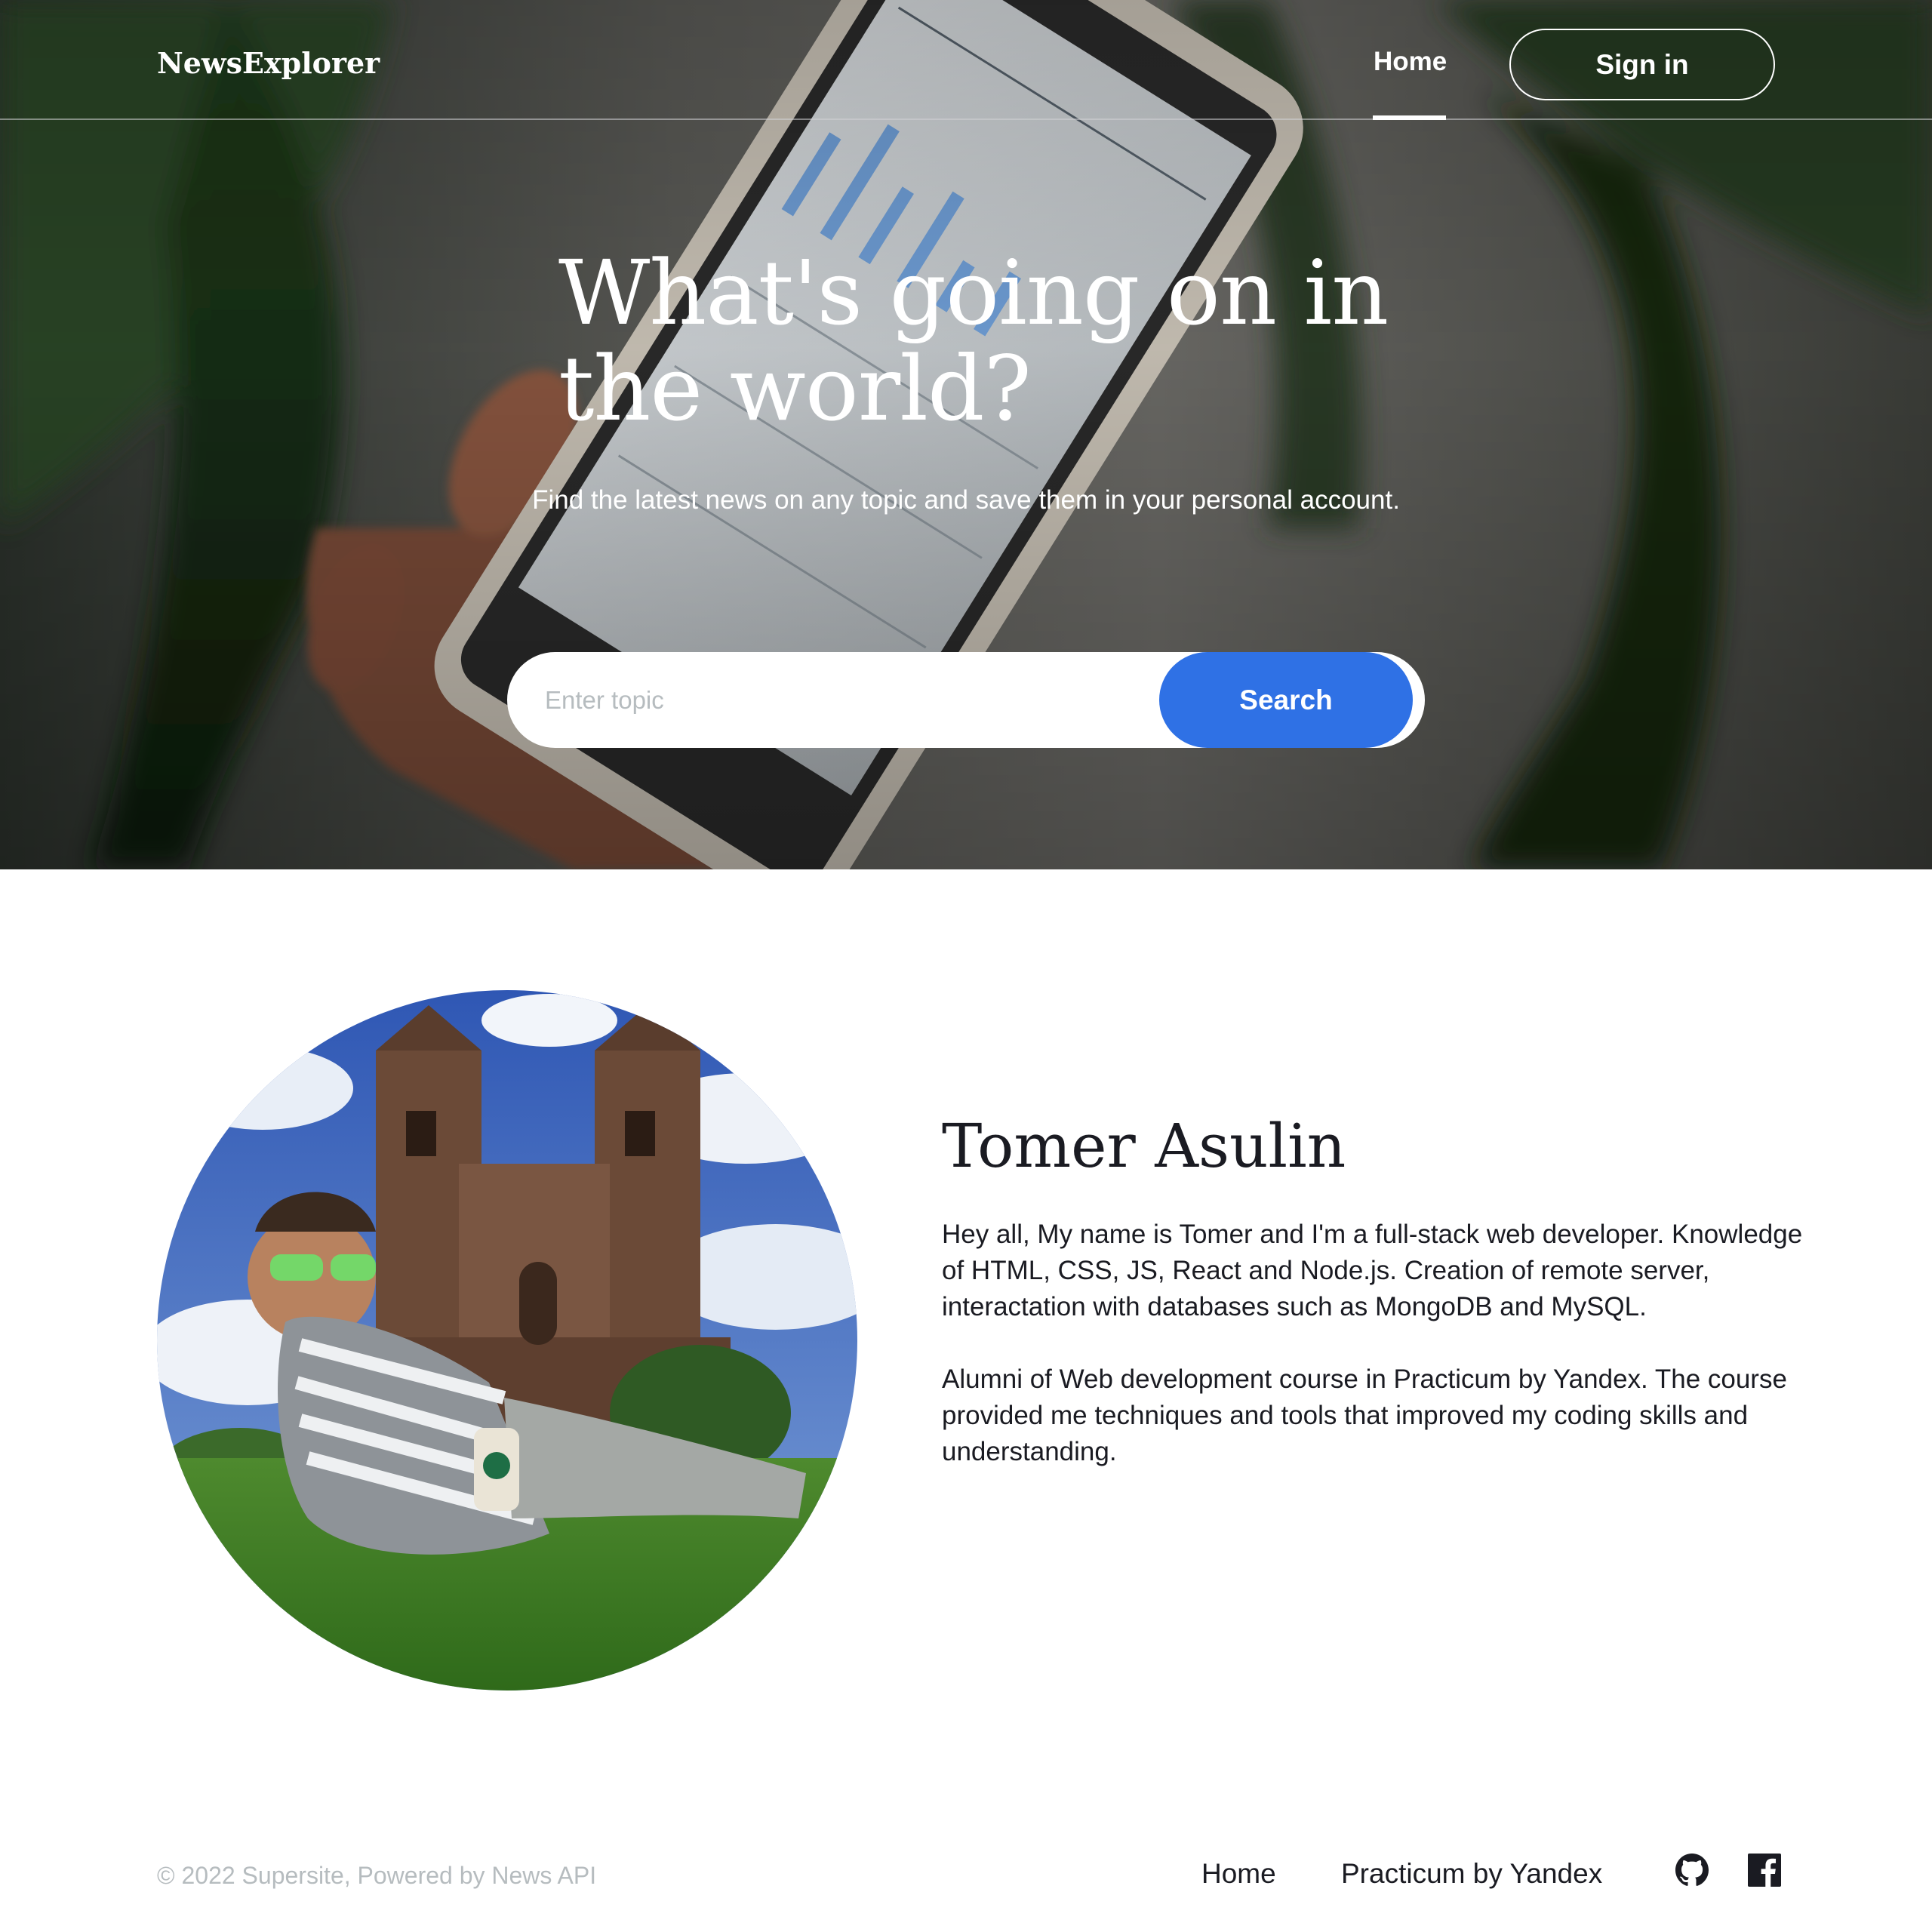 This screenshot has height=1932, width=1932. Describe the element at coordinates (973, 341) in the screenshot. I see `hero-title: What's going on in the world?` at that location.